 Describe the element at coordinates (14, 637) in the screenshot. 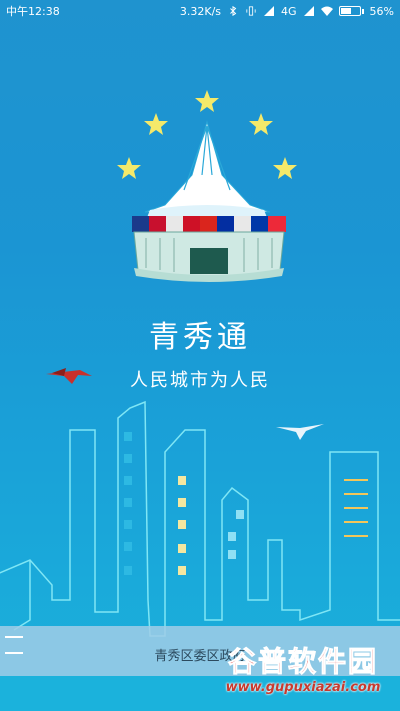

I see `menu-icon` at that location.